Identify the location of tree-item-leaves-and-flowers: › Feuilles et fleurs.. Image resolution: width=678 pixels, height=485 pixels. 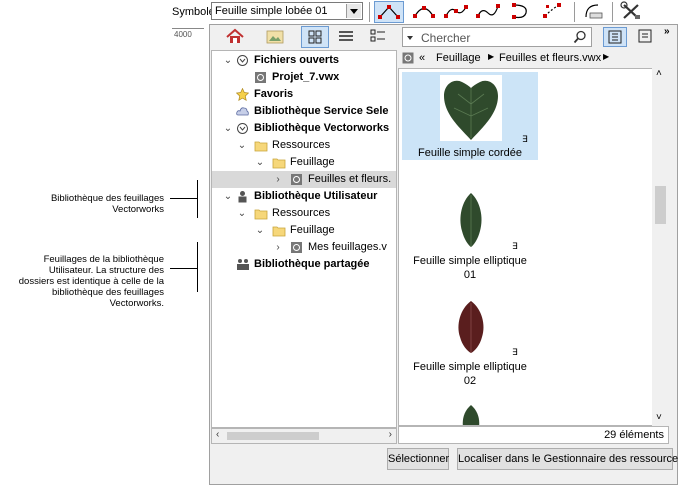
(304, 179).